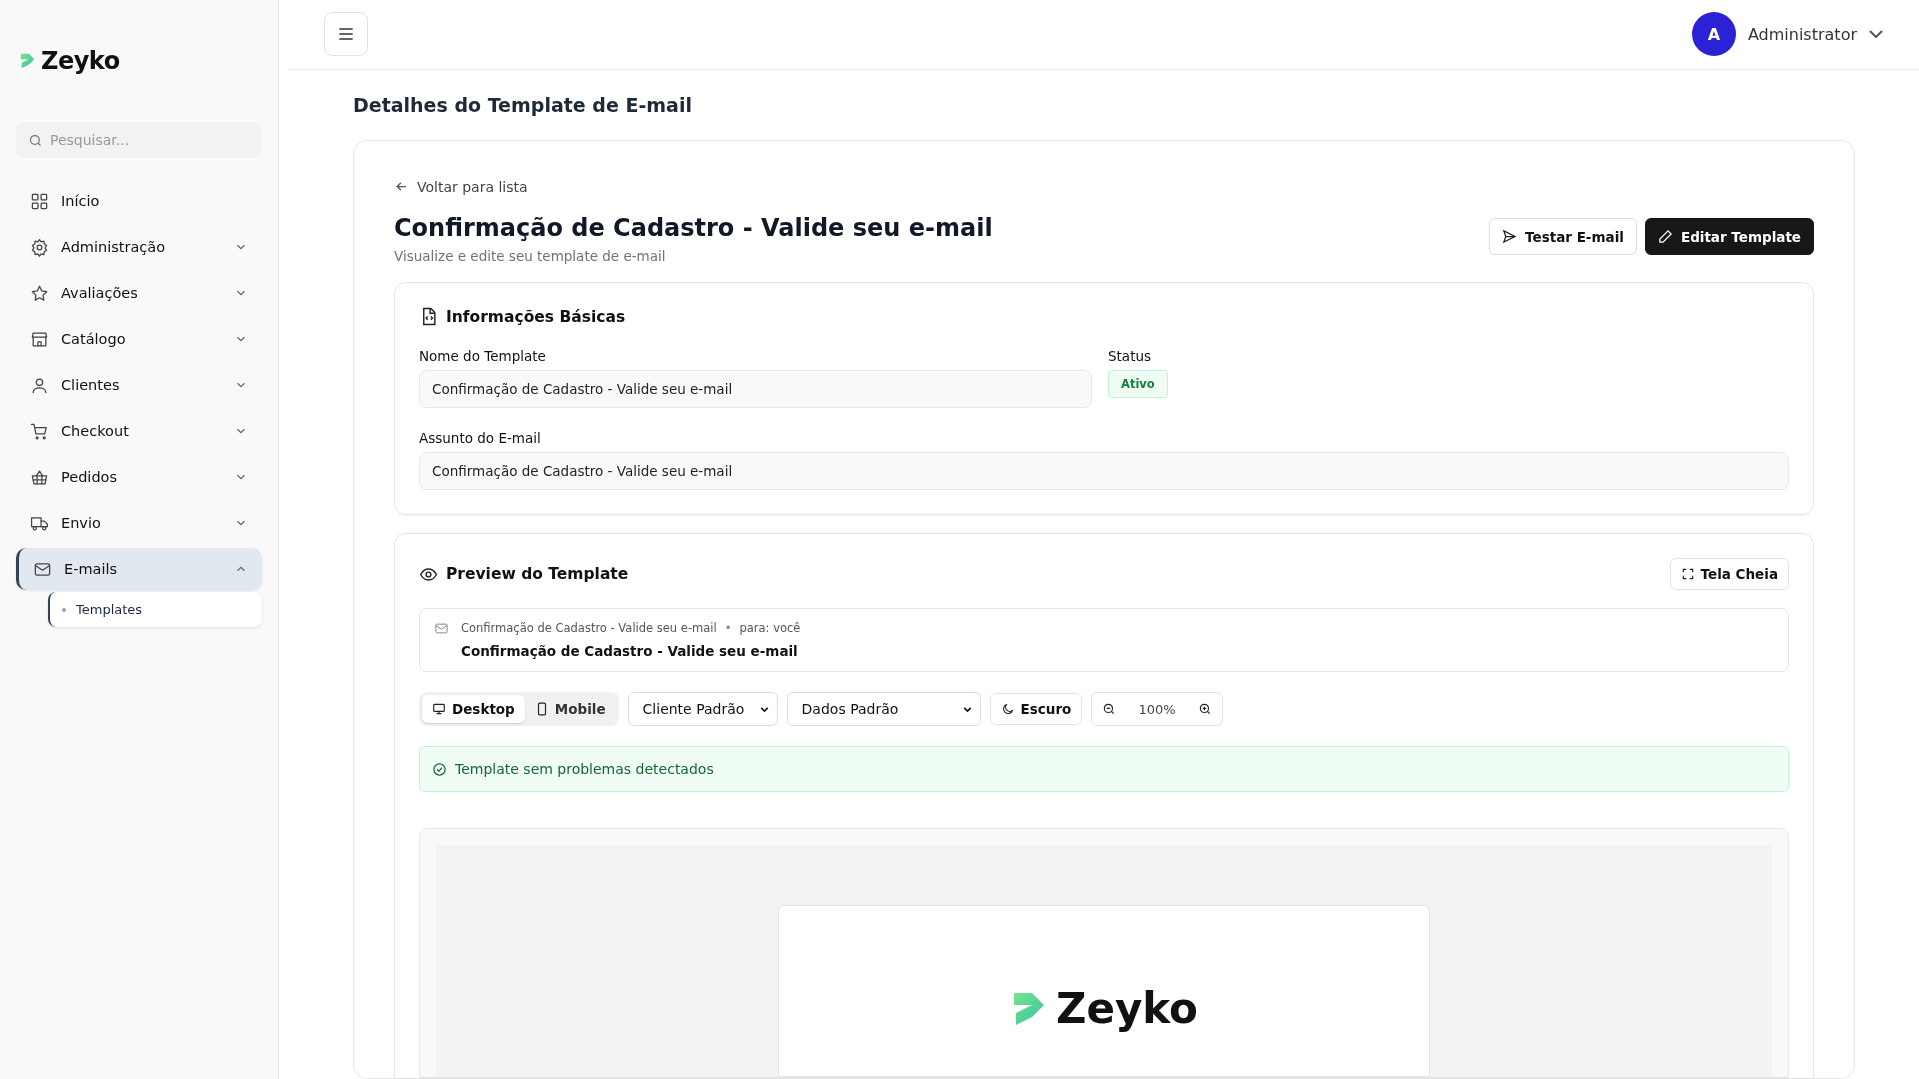  I want to click on sidebar-item: Administração, so click(139, 247).